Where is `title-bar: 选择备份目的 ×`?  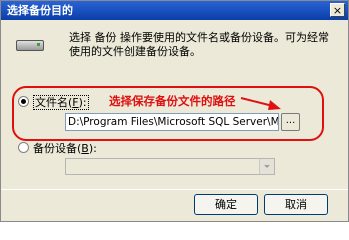 title-bar: 选择备份目的 × is located at coordinates (174, 10).